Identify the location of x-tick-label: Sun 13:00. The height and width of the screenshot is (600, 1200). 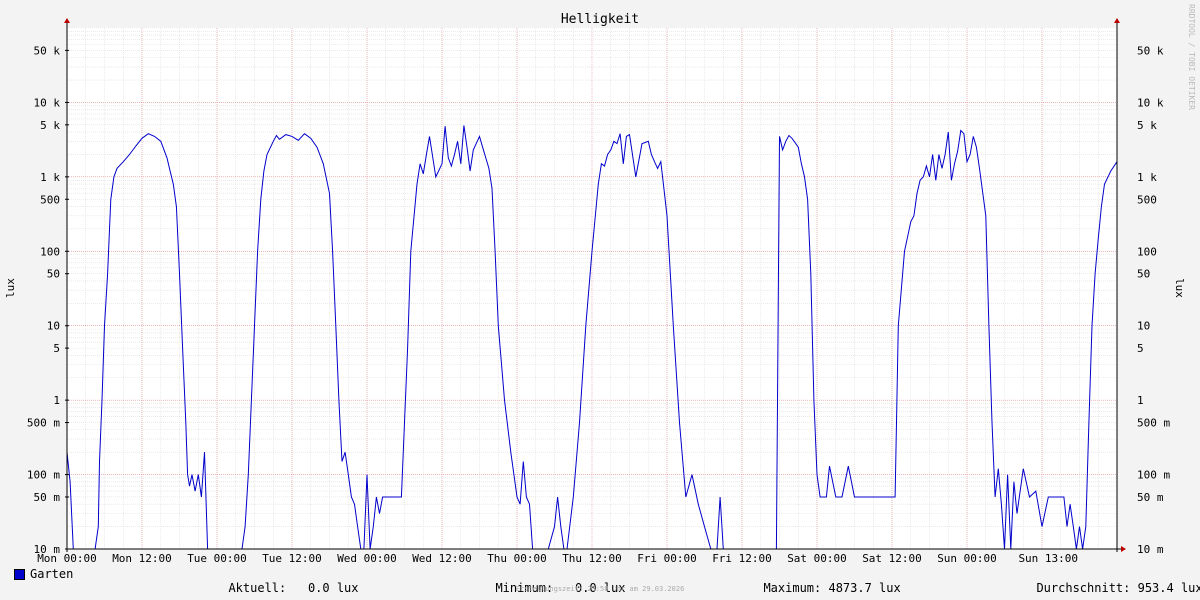
(1048, 558).